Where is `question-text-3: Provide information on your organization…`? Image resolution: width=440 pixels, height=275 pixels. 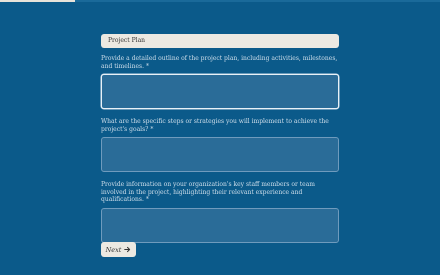
question-text-3: Provide information on your organization… is located at coordinates (208, 192).